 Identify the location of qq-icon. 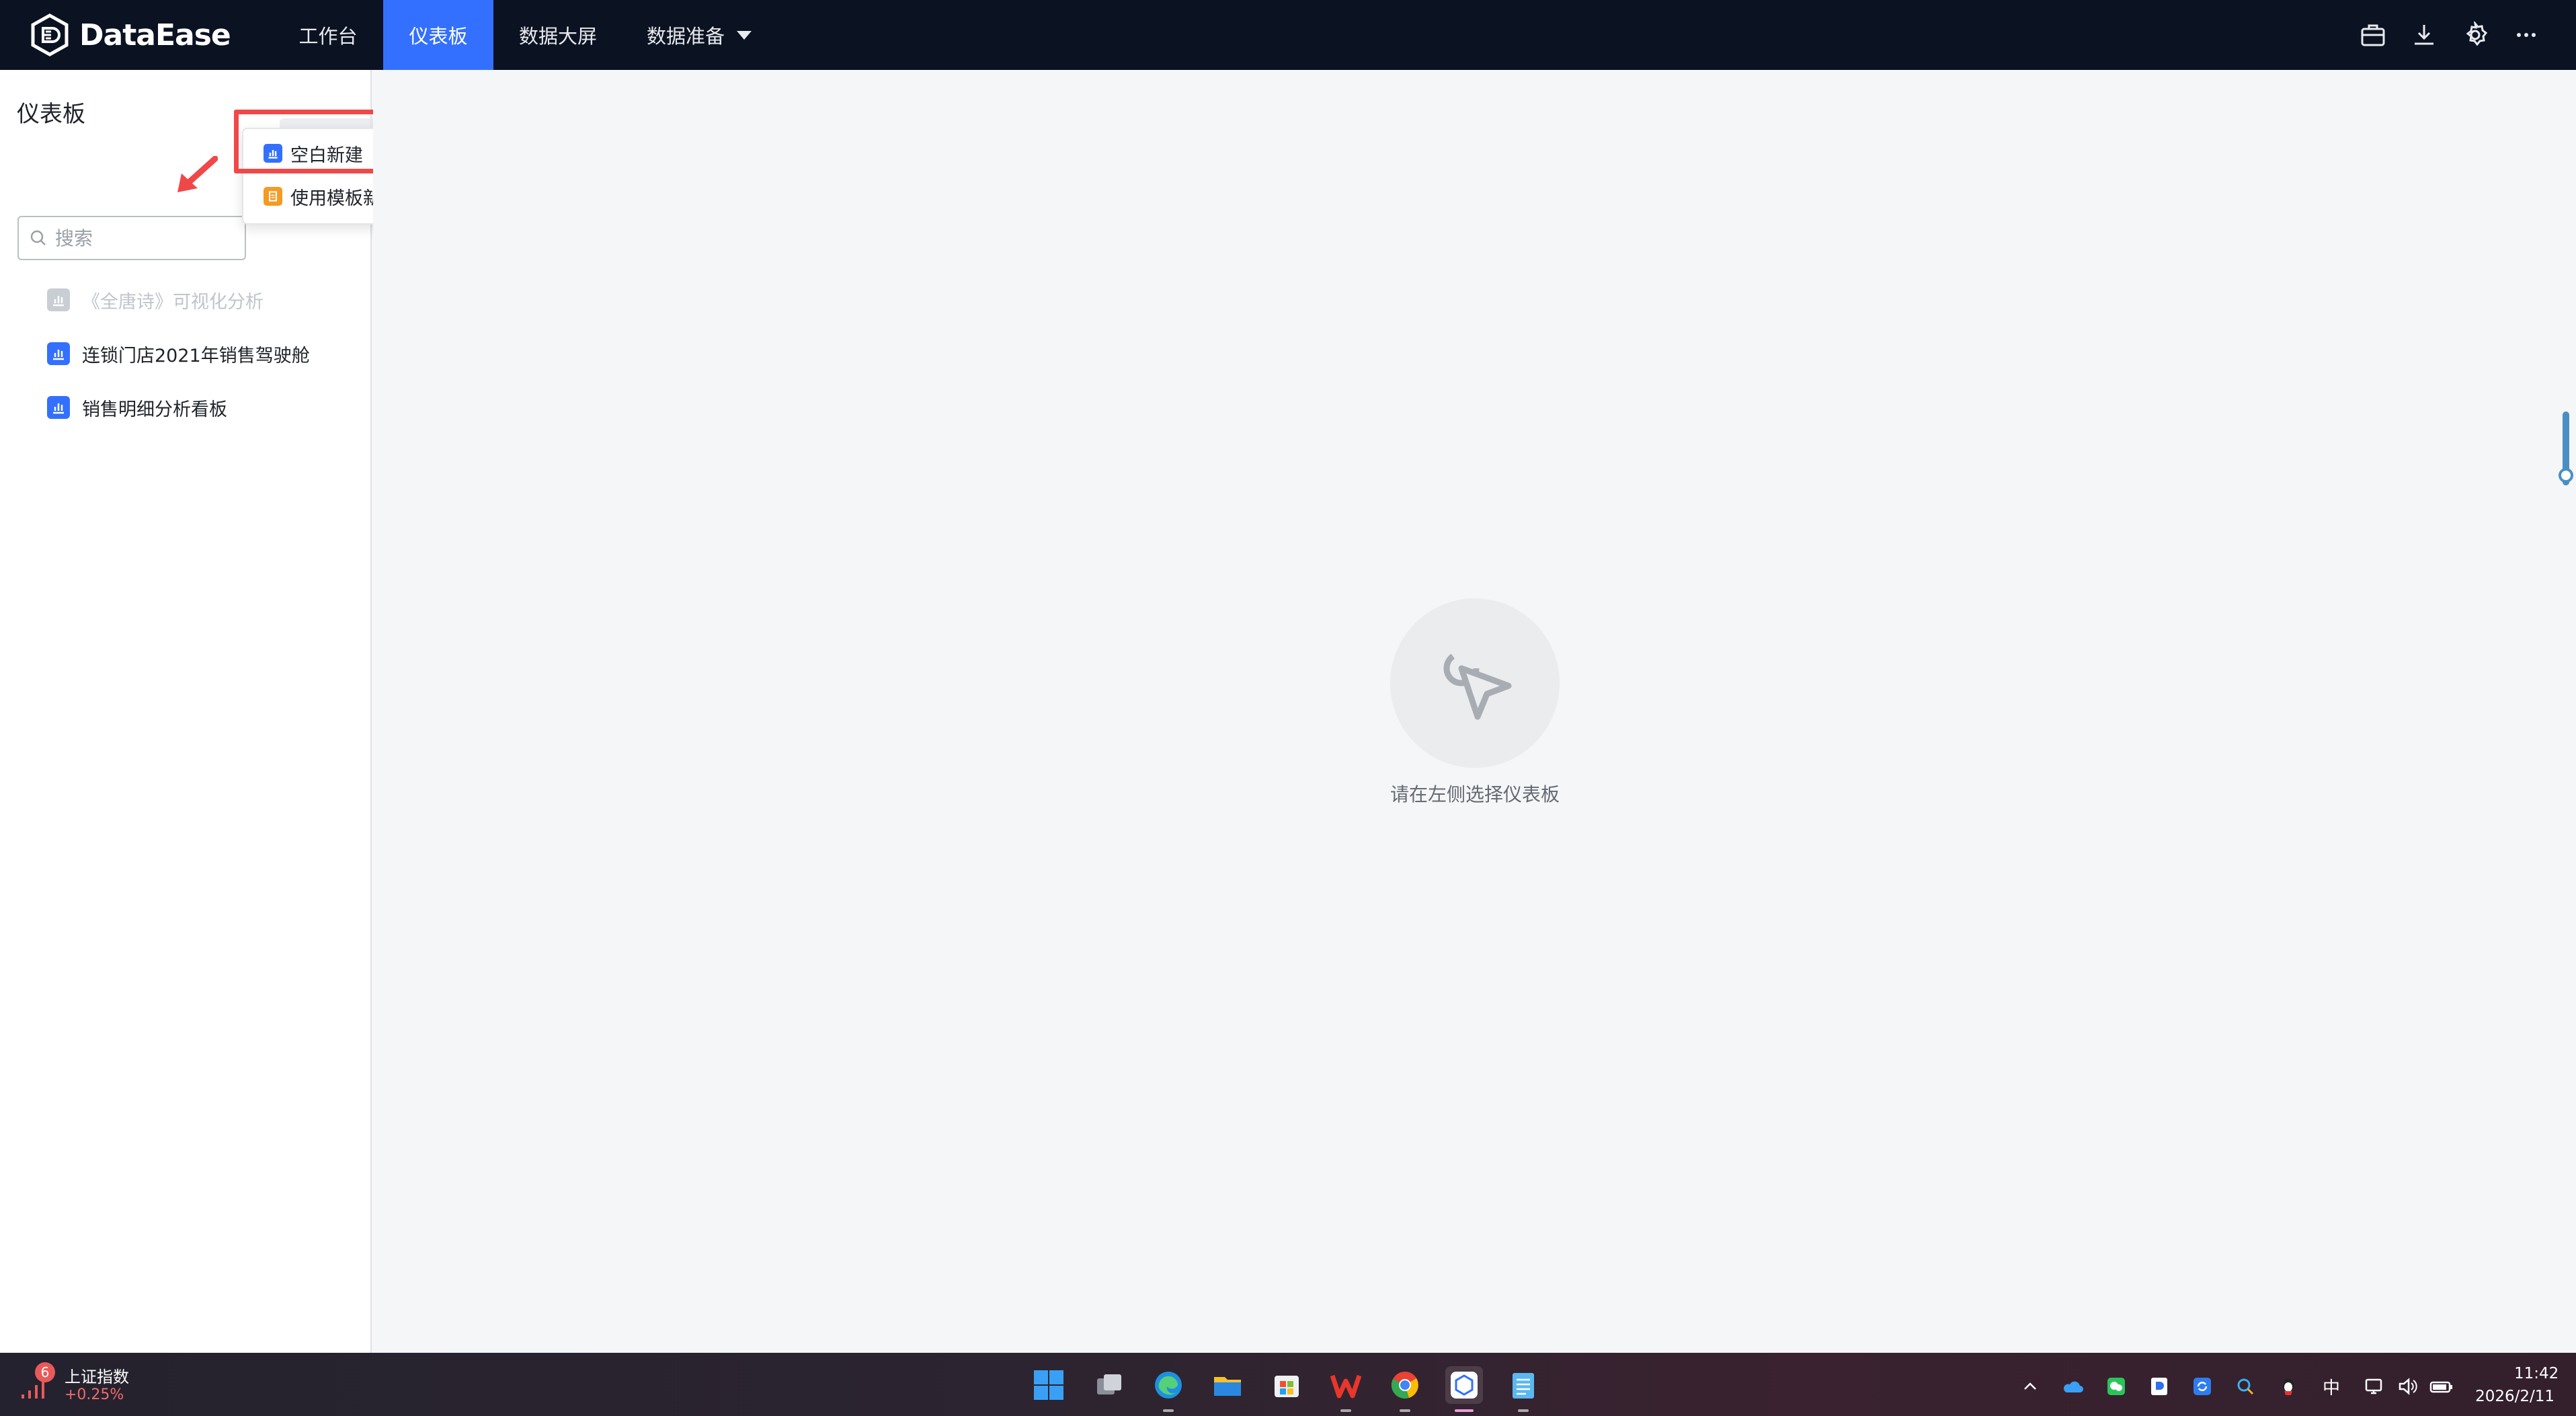
(2288, 1386).